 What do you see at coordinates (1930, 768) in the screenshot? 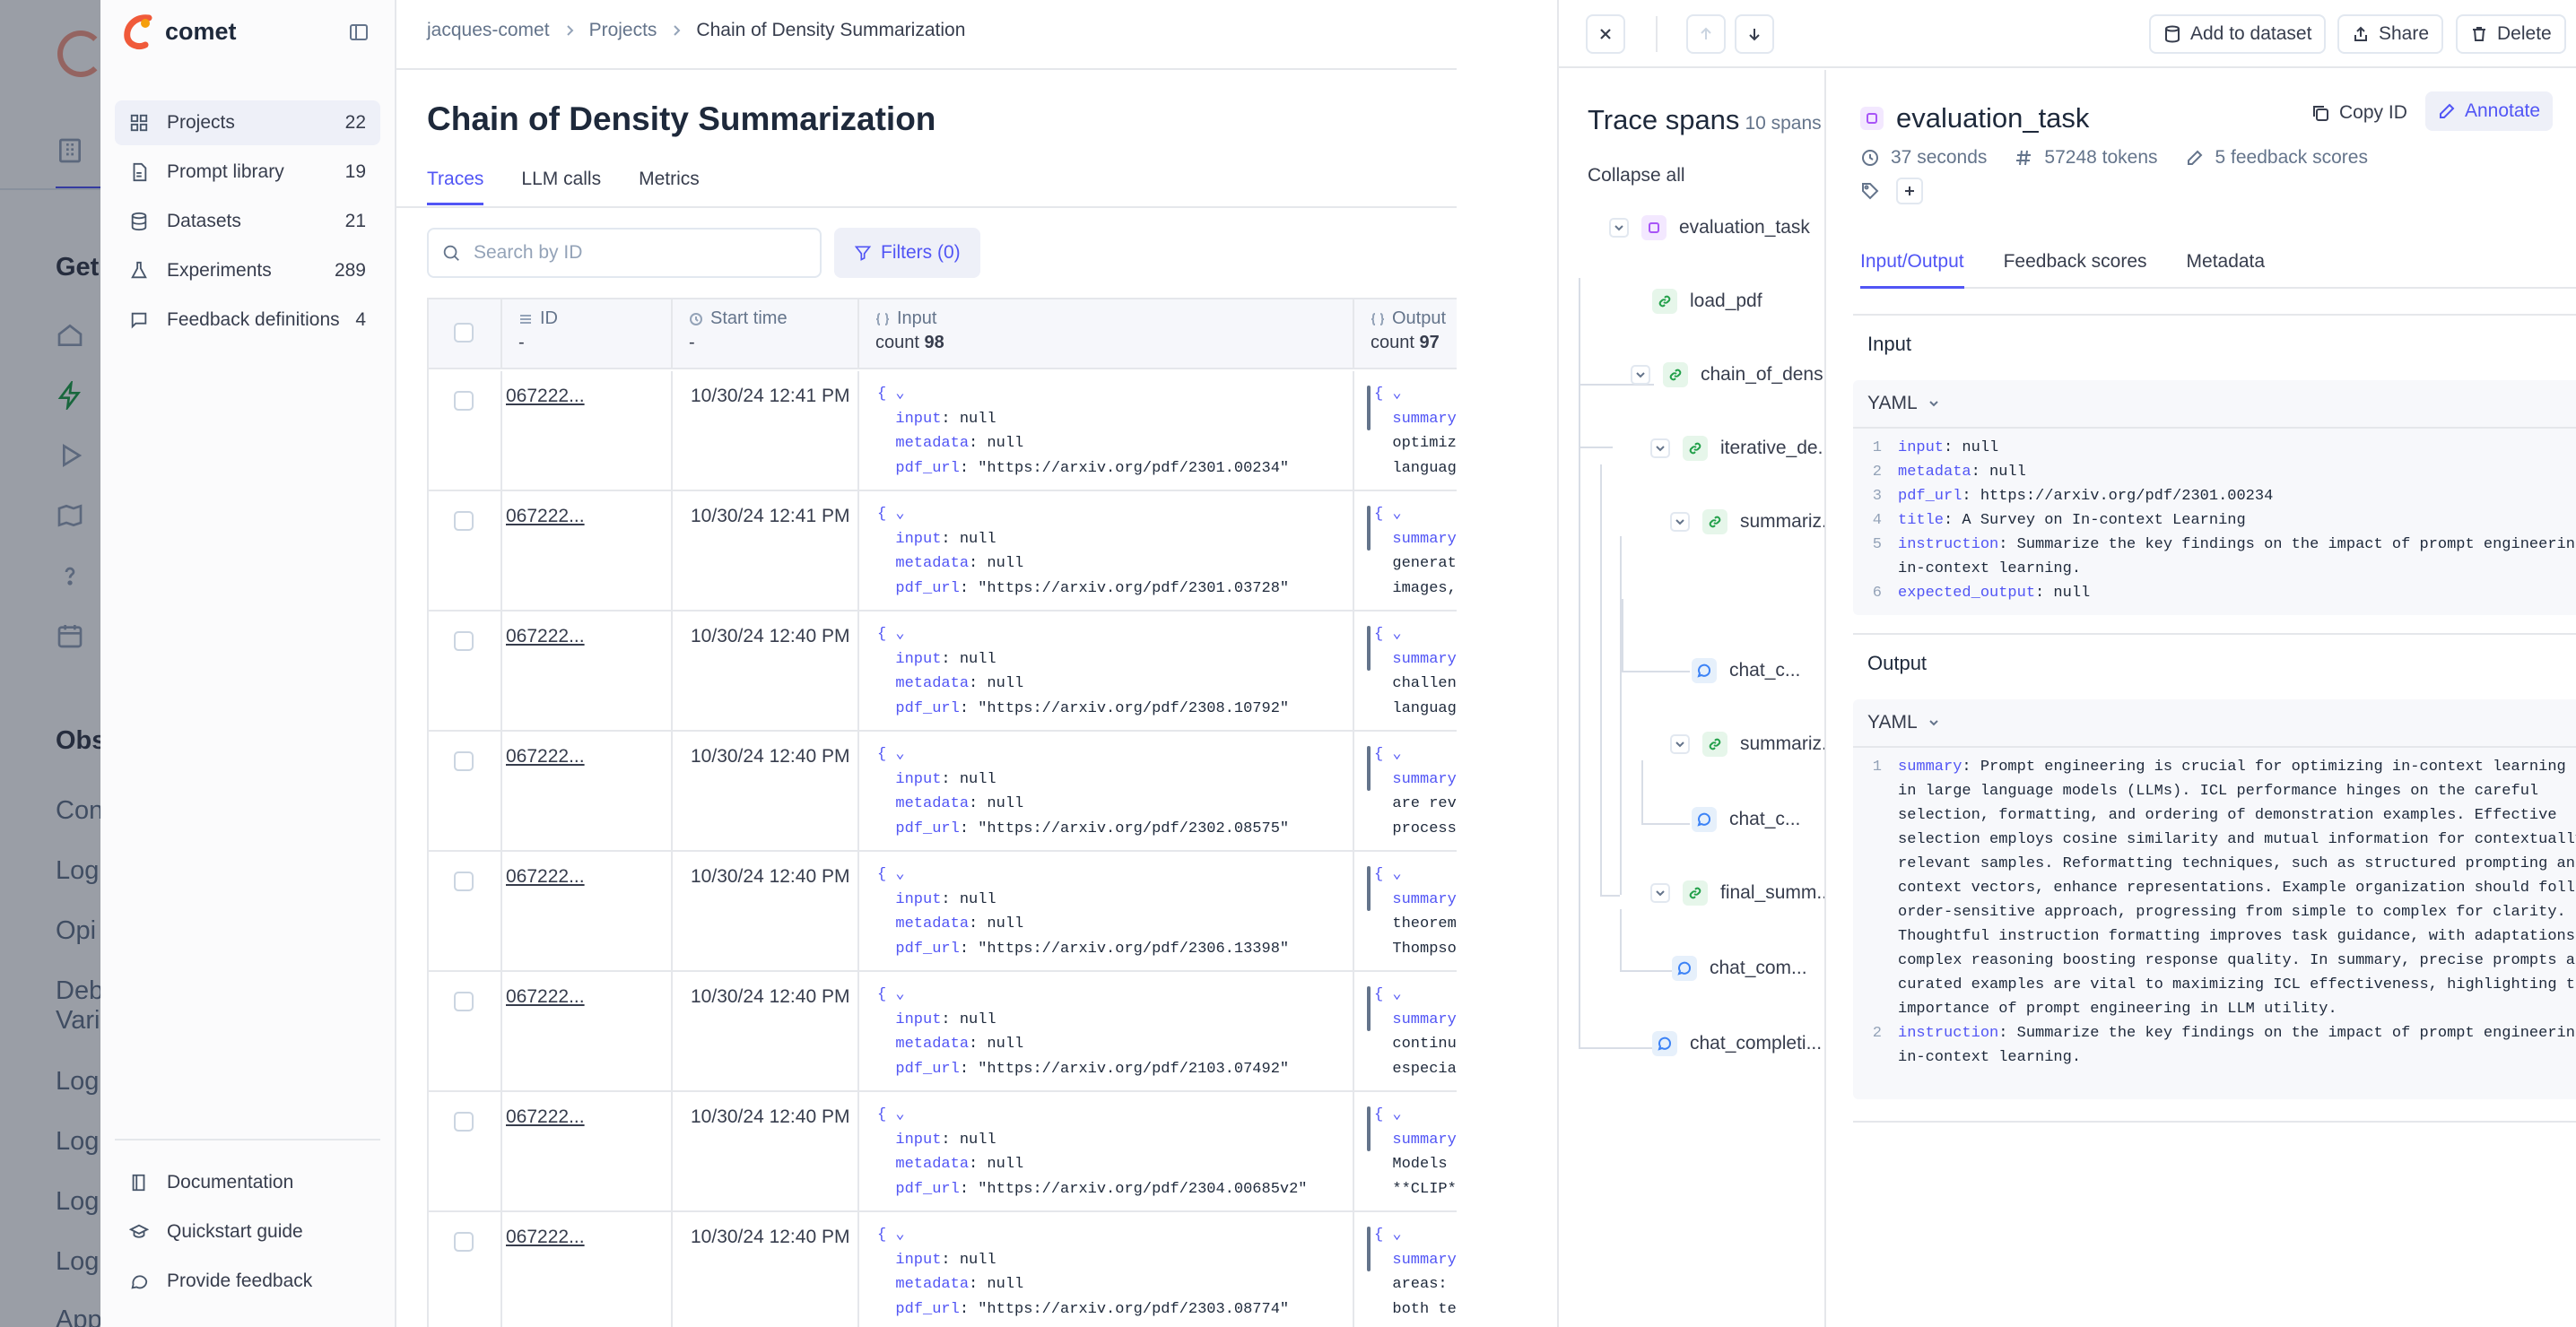
I see `yaml-key: summary` at bounding box center [1930, 768].